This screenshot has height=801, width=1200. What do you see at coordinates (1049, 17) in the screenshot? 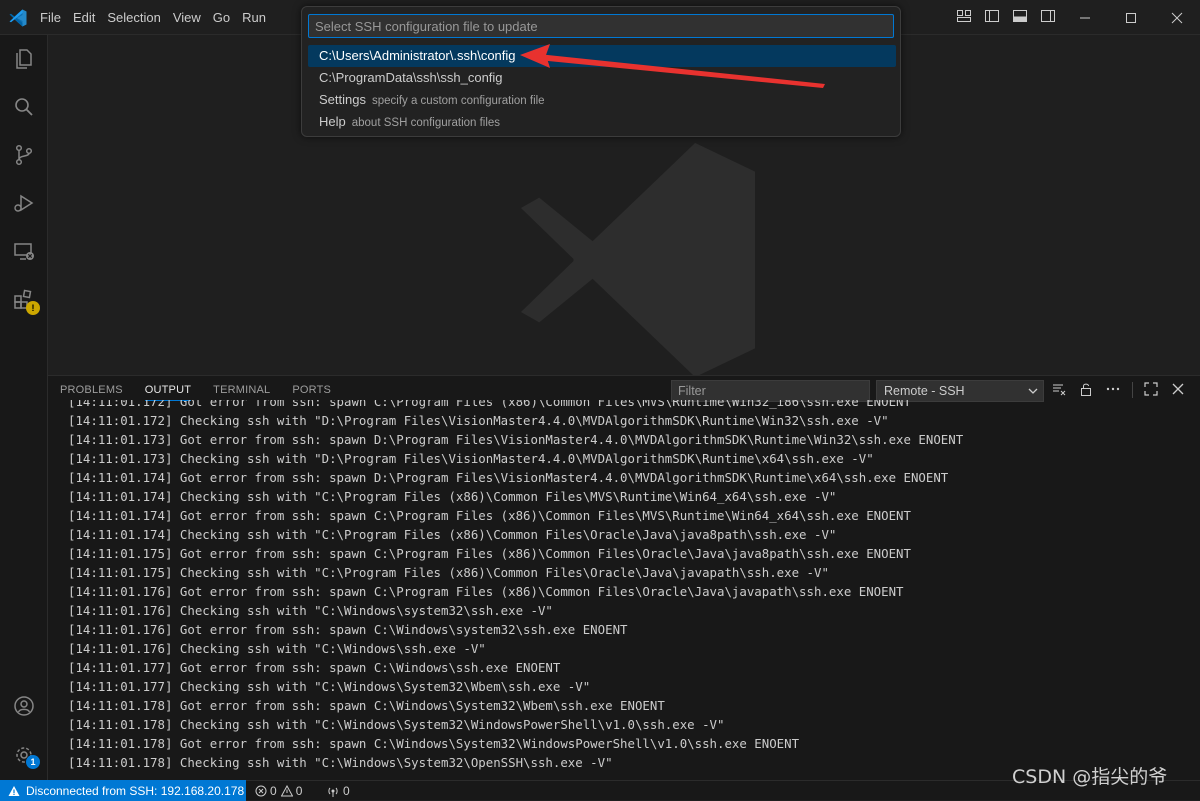
I see `toggle-secondary-sidebar-icon` at bounding box center [1049, 17].